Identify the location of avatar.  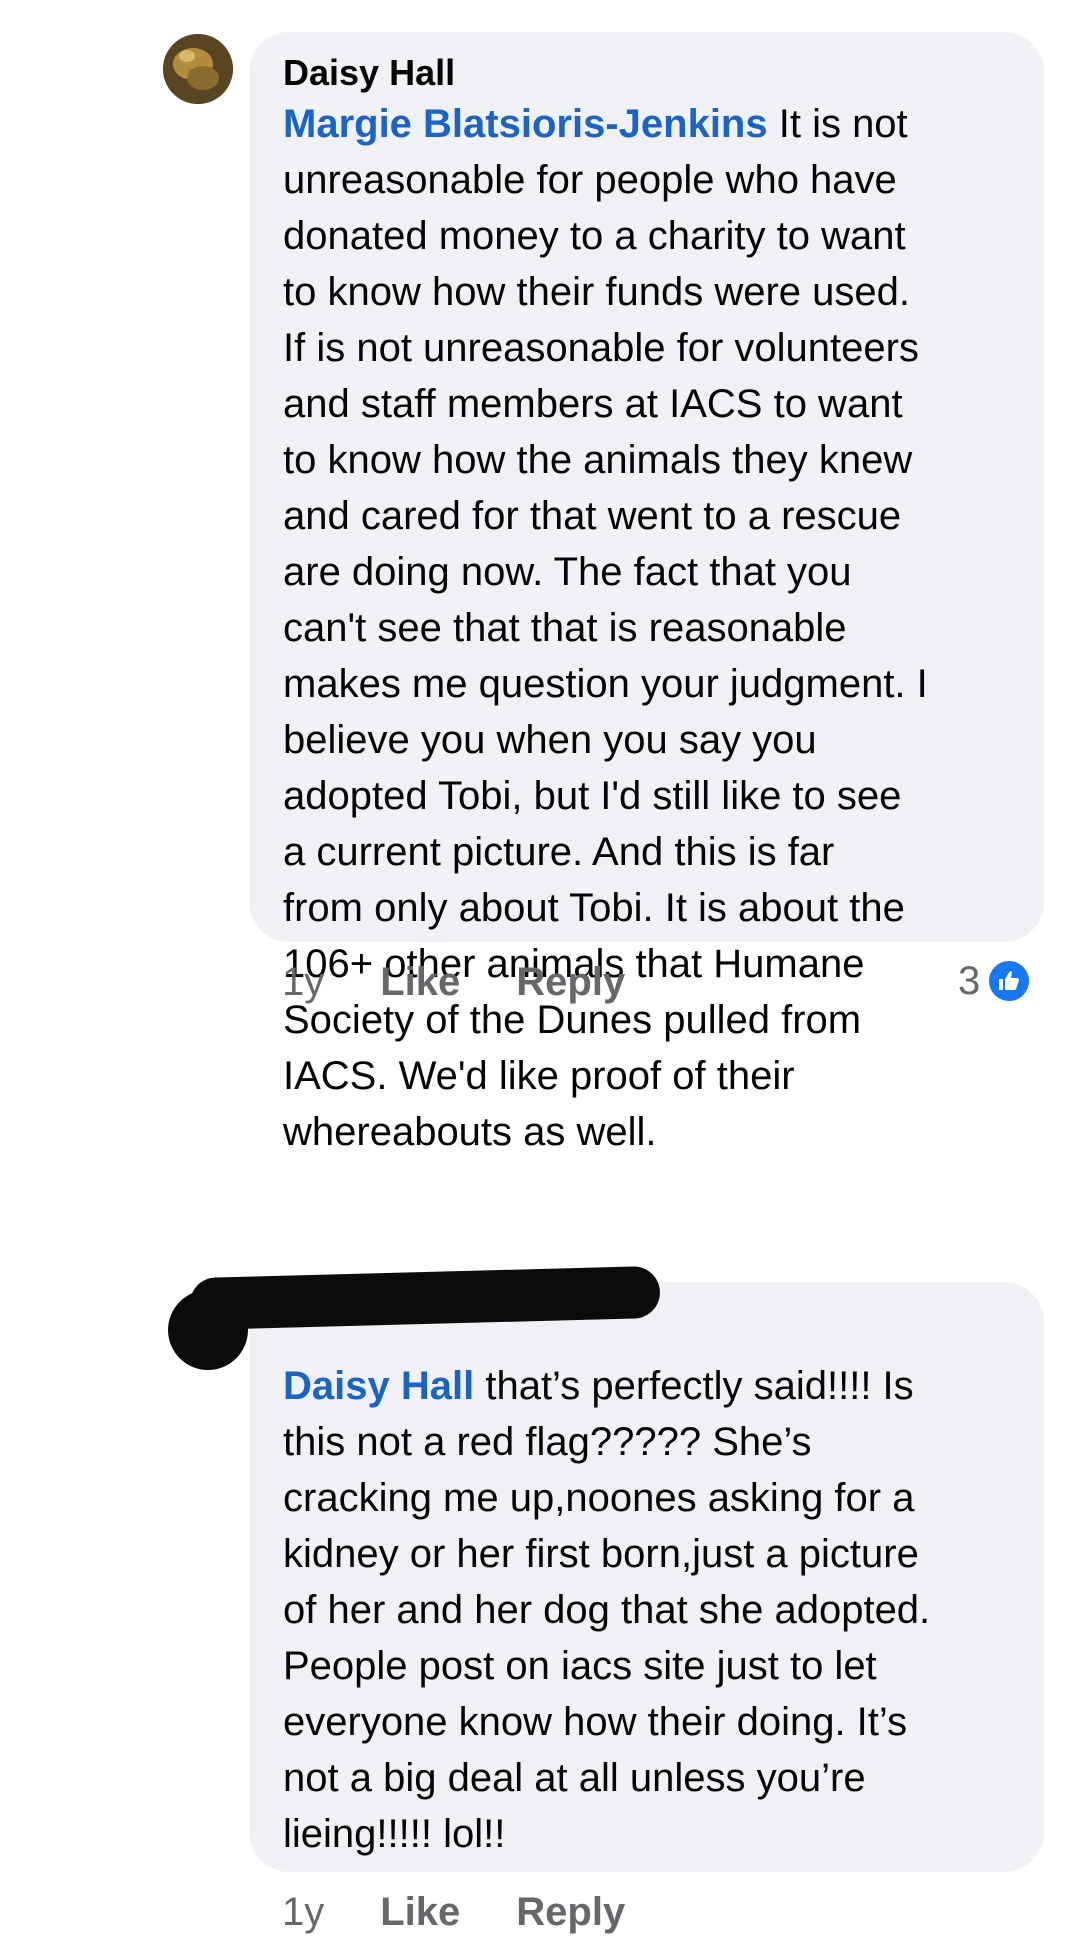
(198, 69).